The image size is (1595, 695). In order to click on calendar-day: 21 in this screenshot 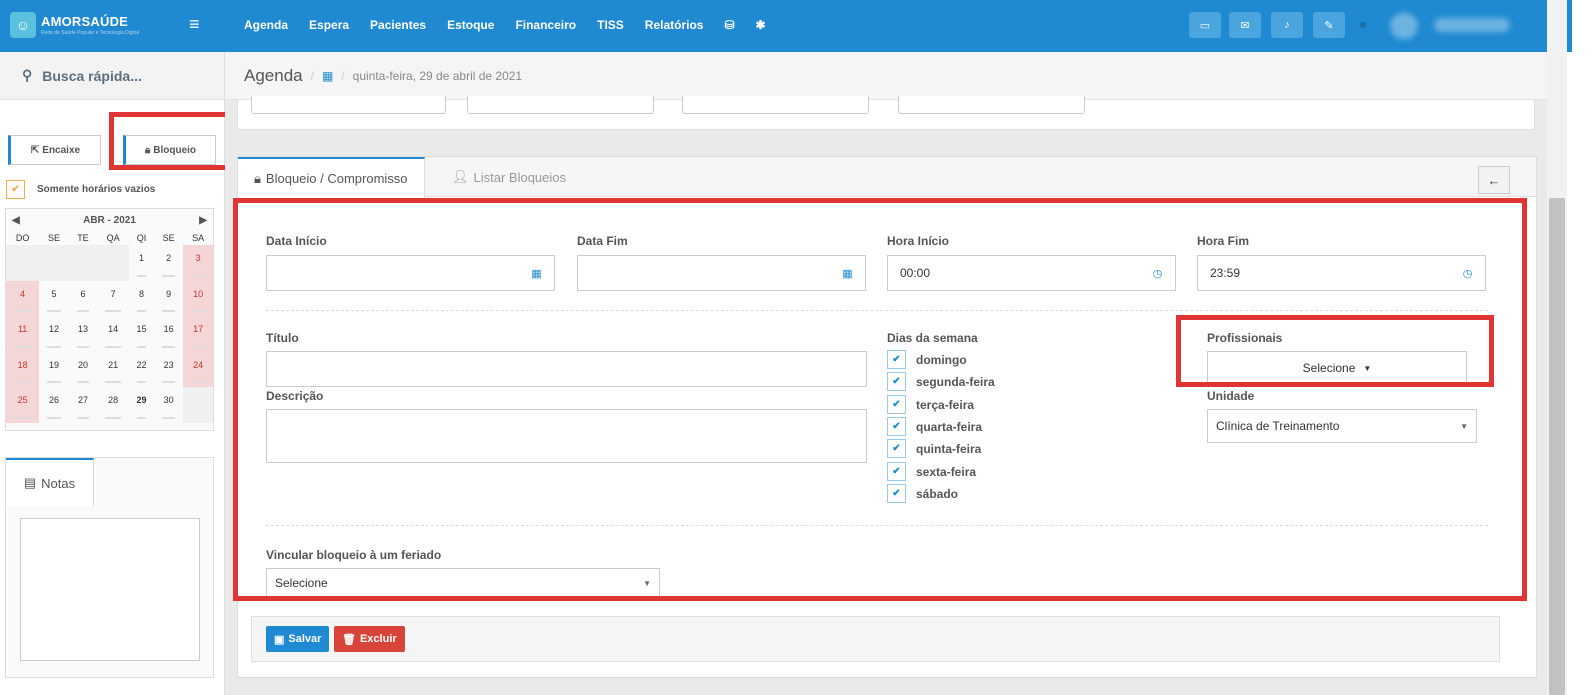, I will do `click(113, 370)`.